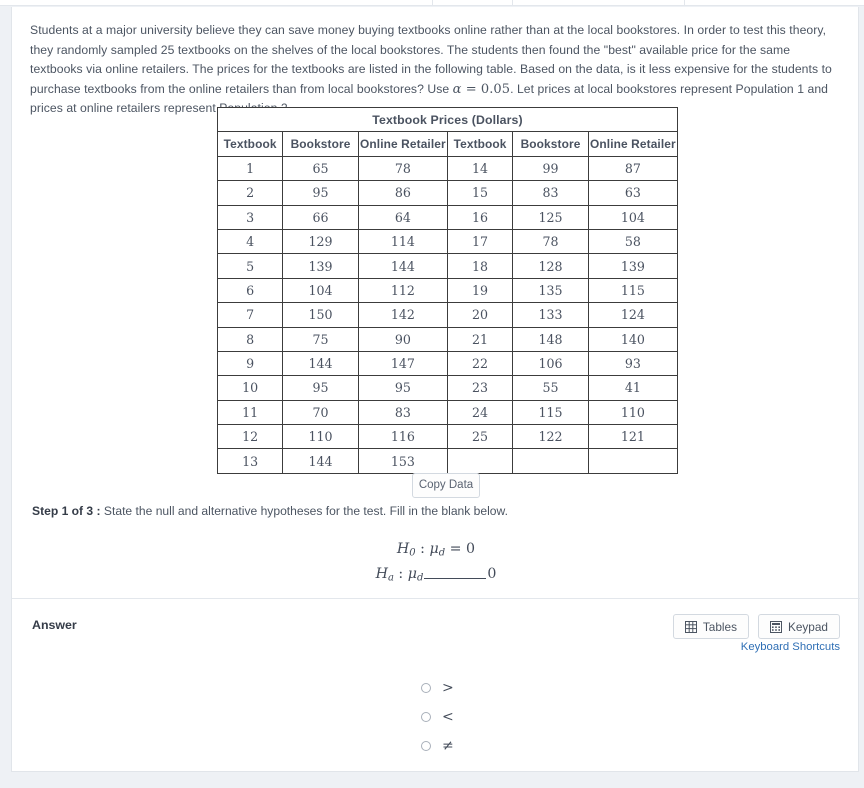 This screenshot has height=788, width=864. Describe the element at coordinates (456, 549) in the screenshot. I see `null-relation: =` at that location.